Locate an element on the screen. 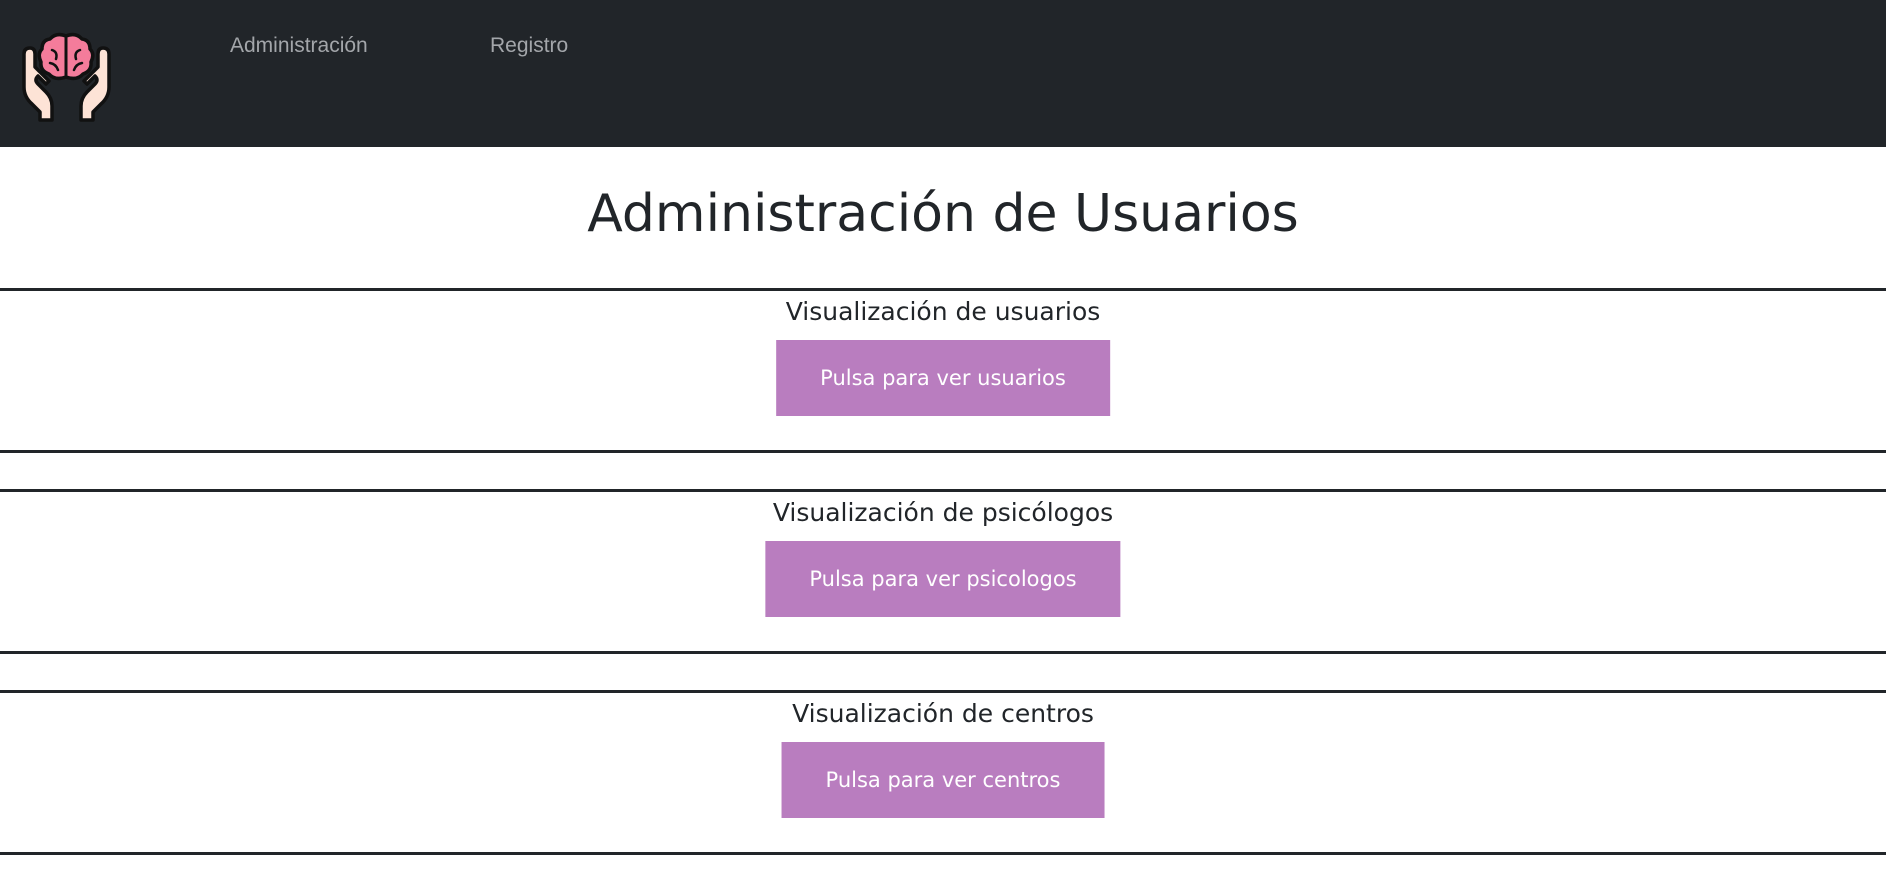 This screenshot has width=1886, height=885. view-centers-button: Pulsa para ver centros is located at coordinates (943, 780).